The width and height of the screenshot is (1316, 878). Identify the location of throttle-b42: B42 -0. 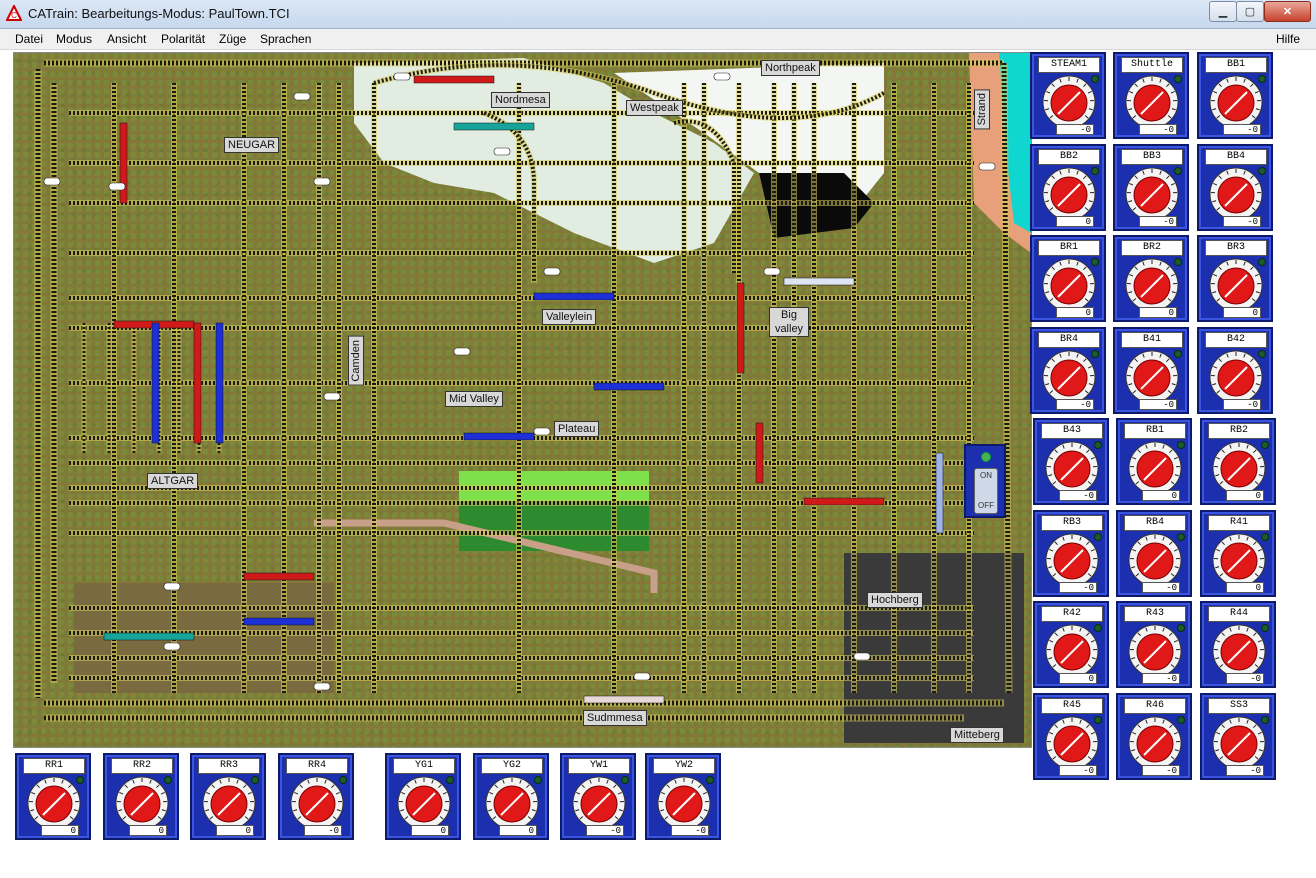
(1235, 370).